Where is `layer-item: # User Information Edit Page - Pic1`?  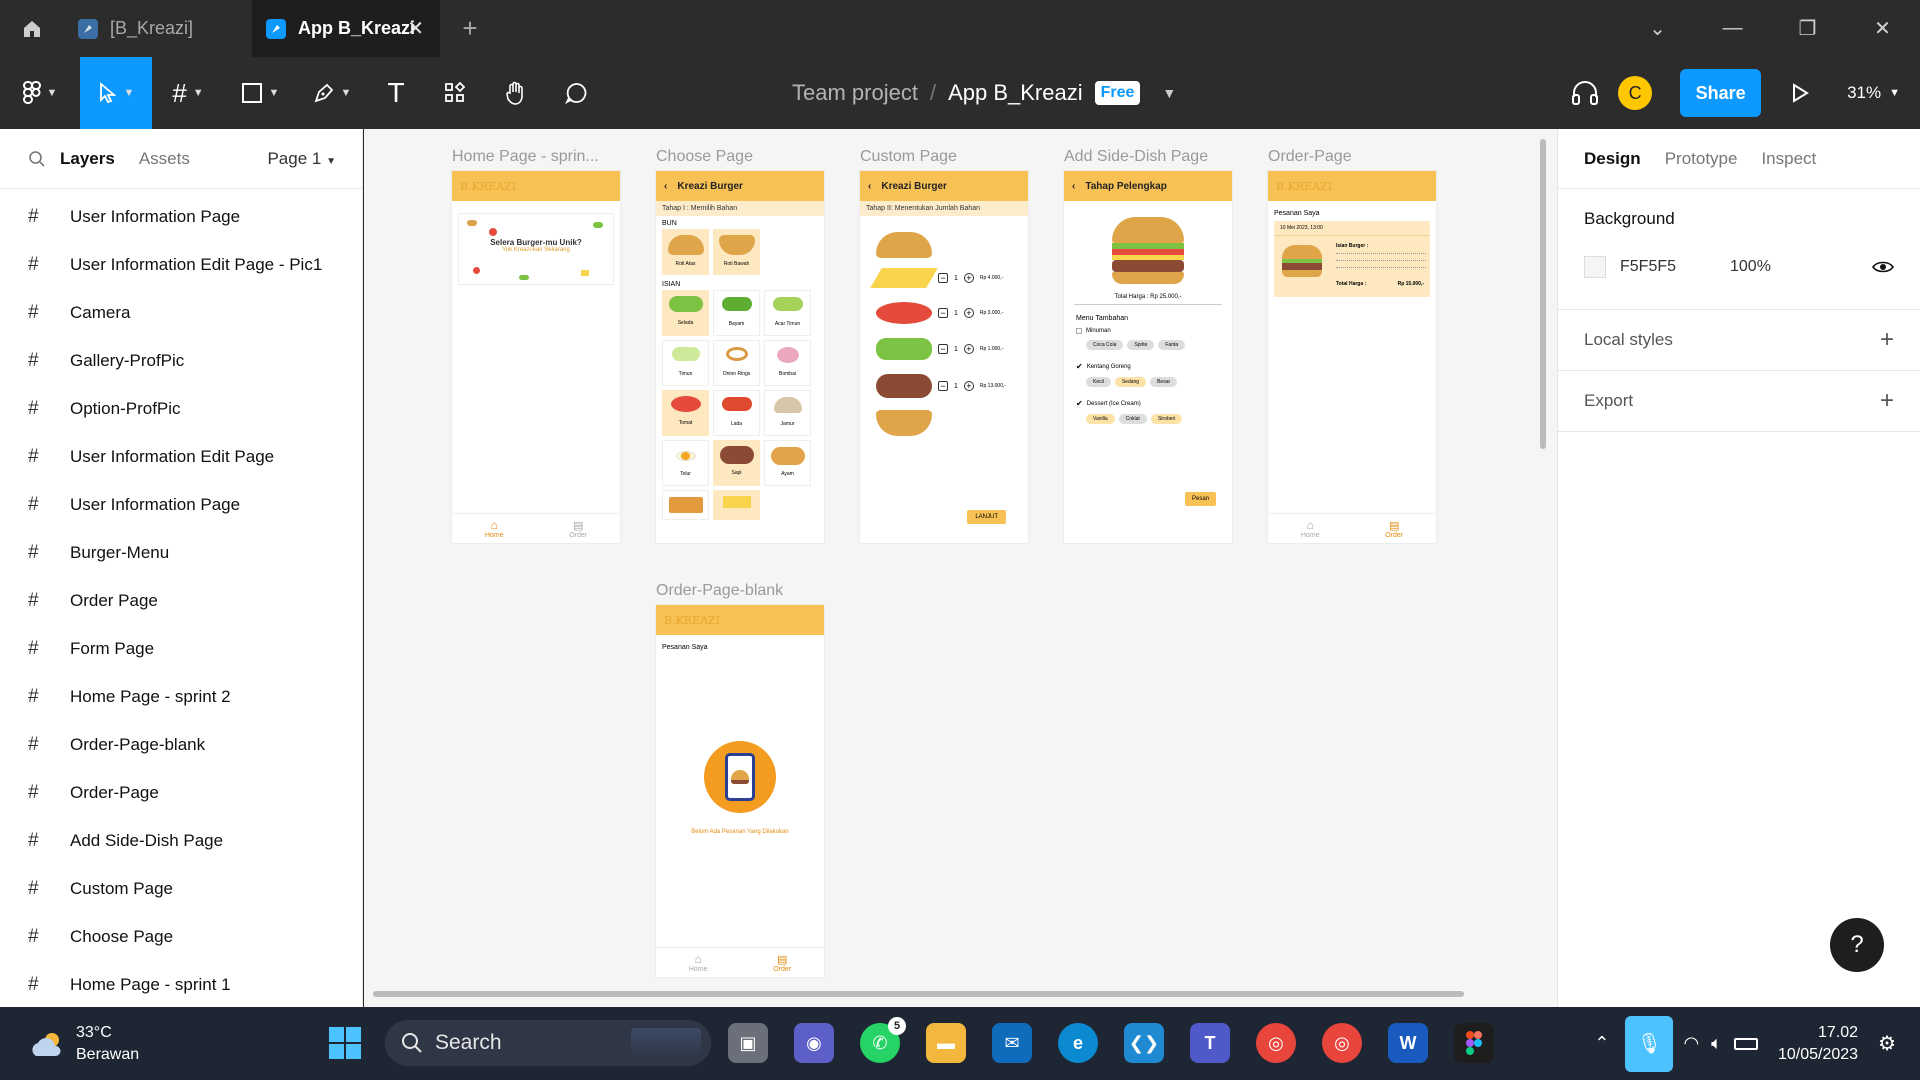 layer-item: # User Information Edit Page - Pic1 is located at coordinates (181, 265).